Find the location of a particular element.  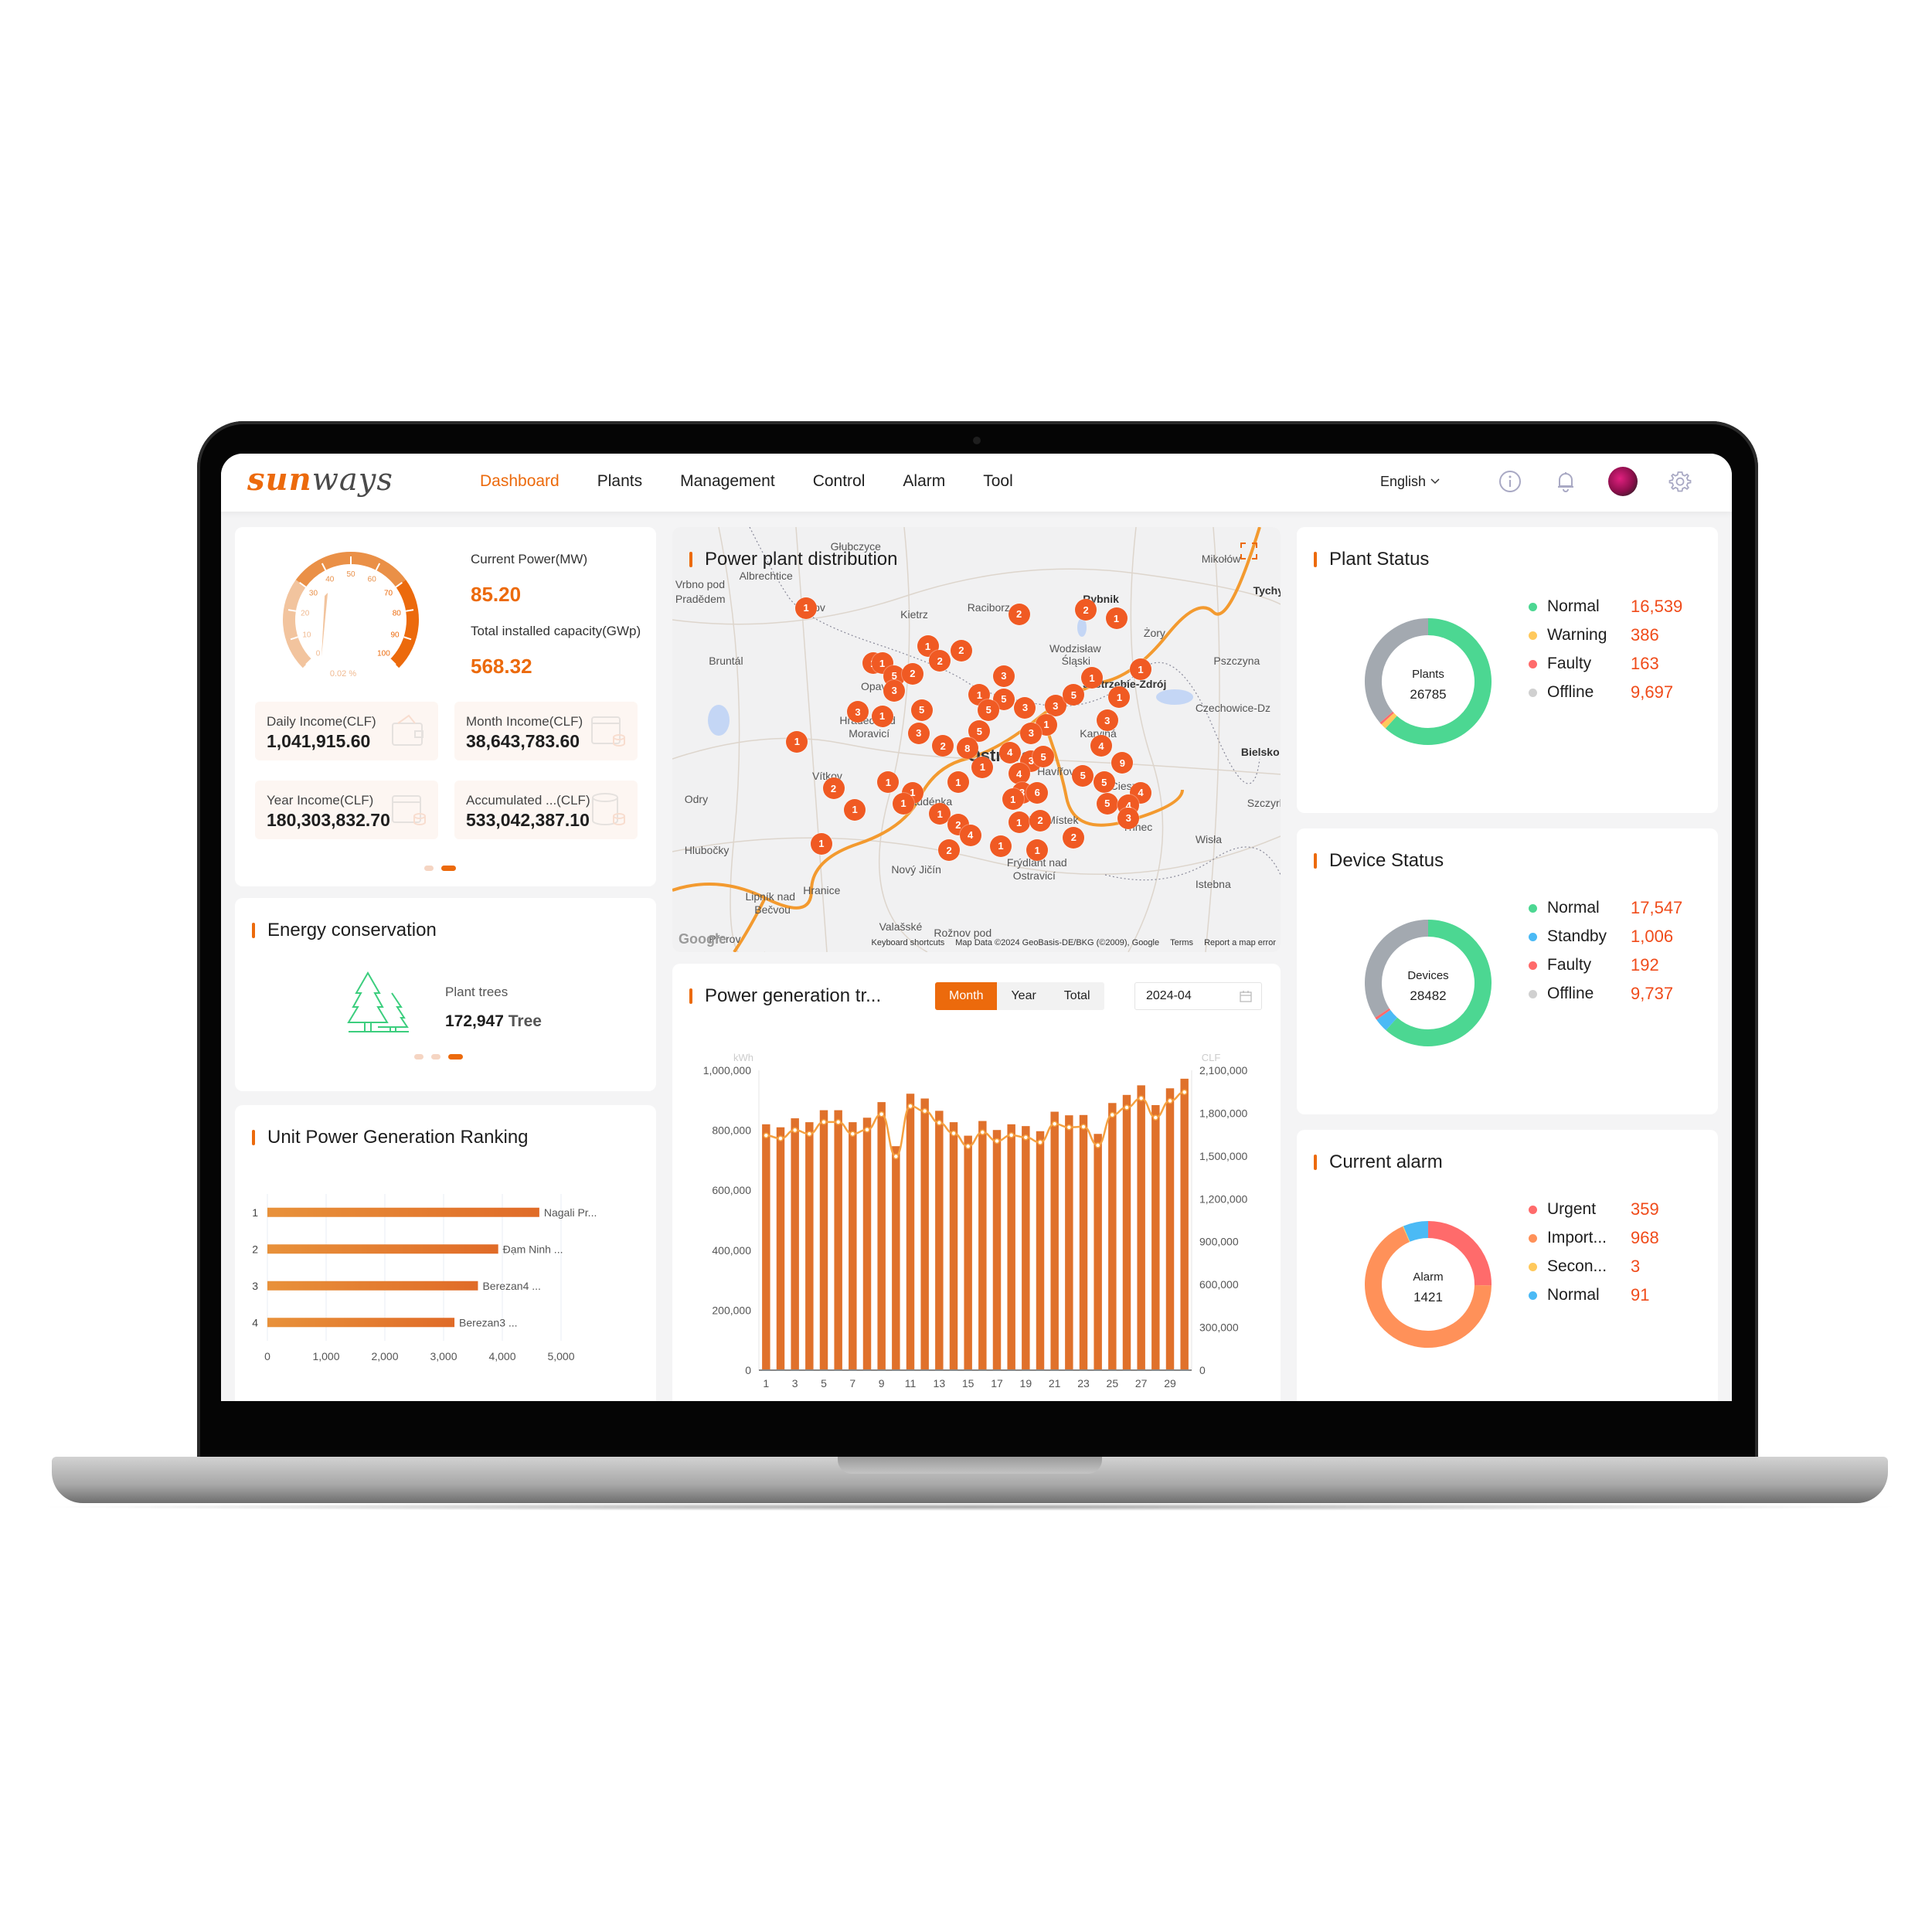

legend-item: Offline 9,737 is located at coordinates (1601, 994).